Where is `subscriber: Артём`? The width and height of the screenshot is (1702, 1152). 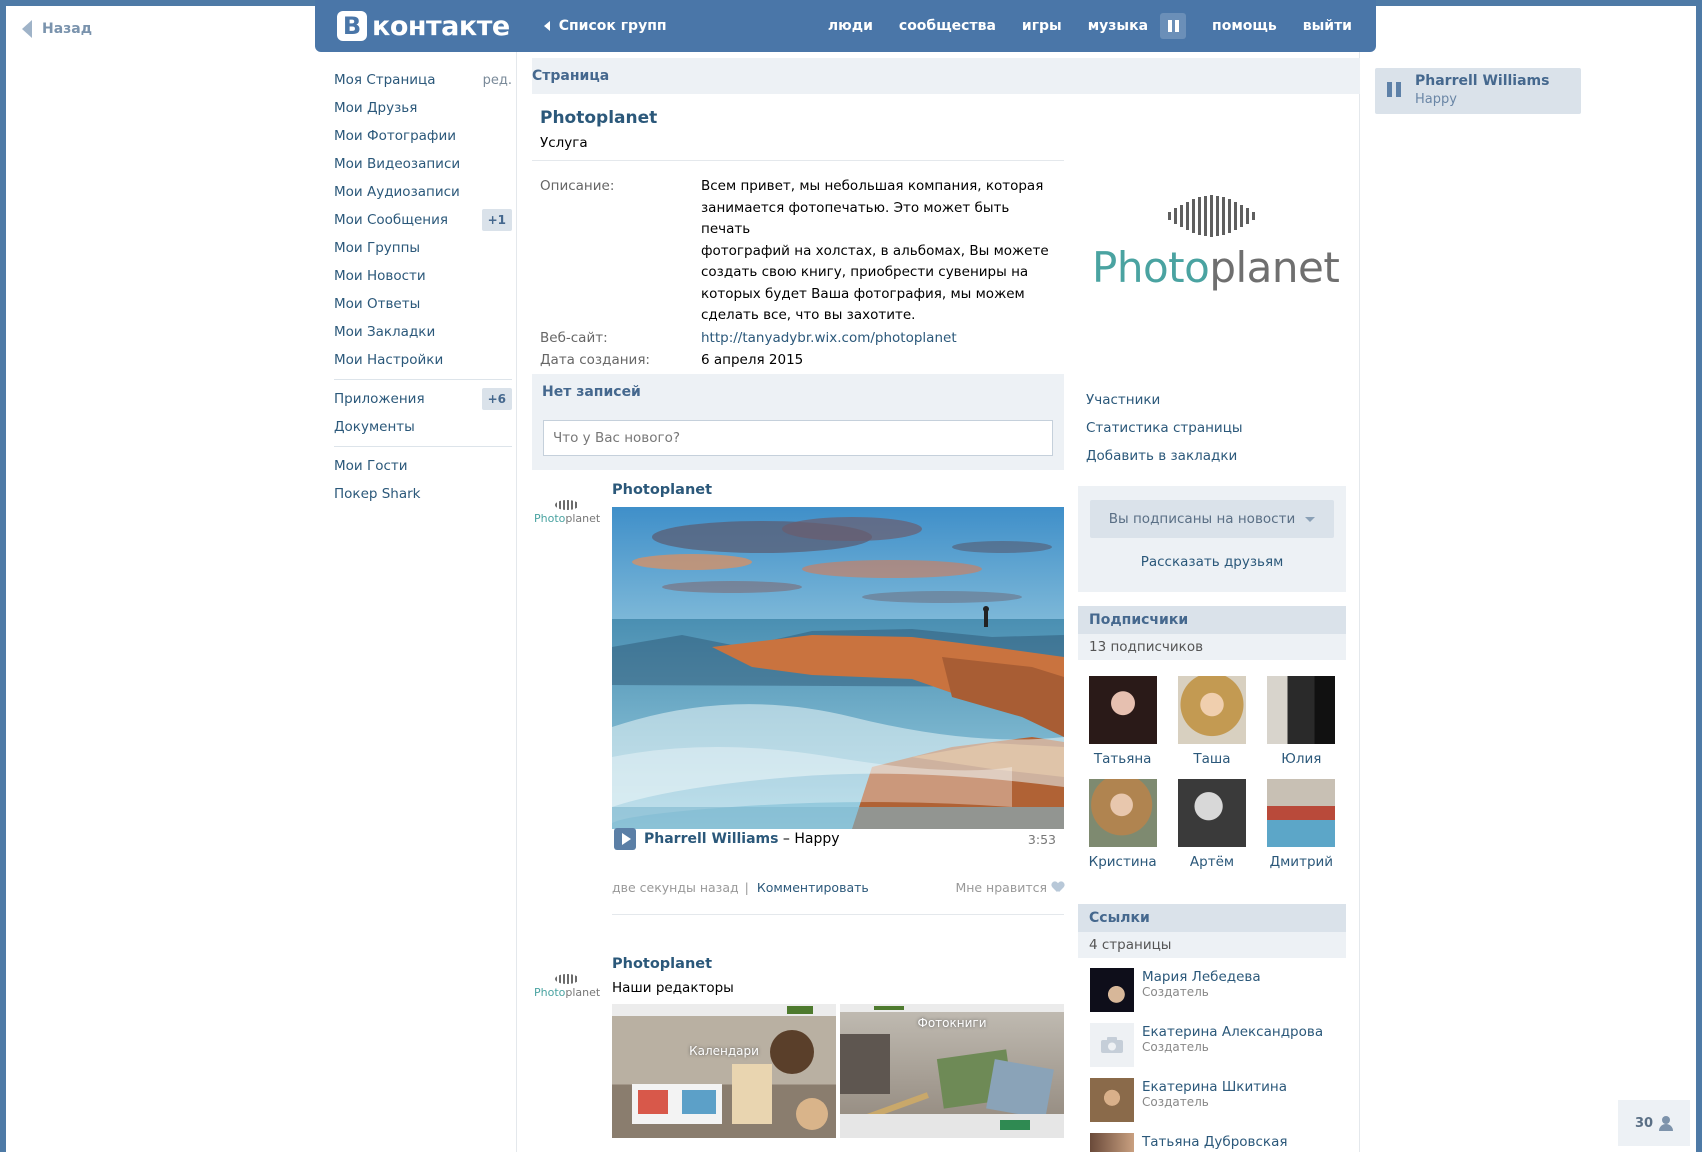
subscriber: Артём is located at coordinates (1211, 824).